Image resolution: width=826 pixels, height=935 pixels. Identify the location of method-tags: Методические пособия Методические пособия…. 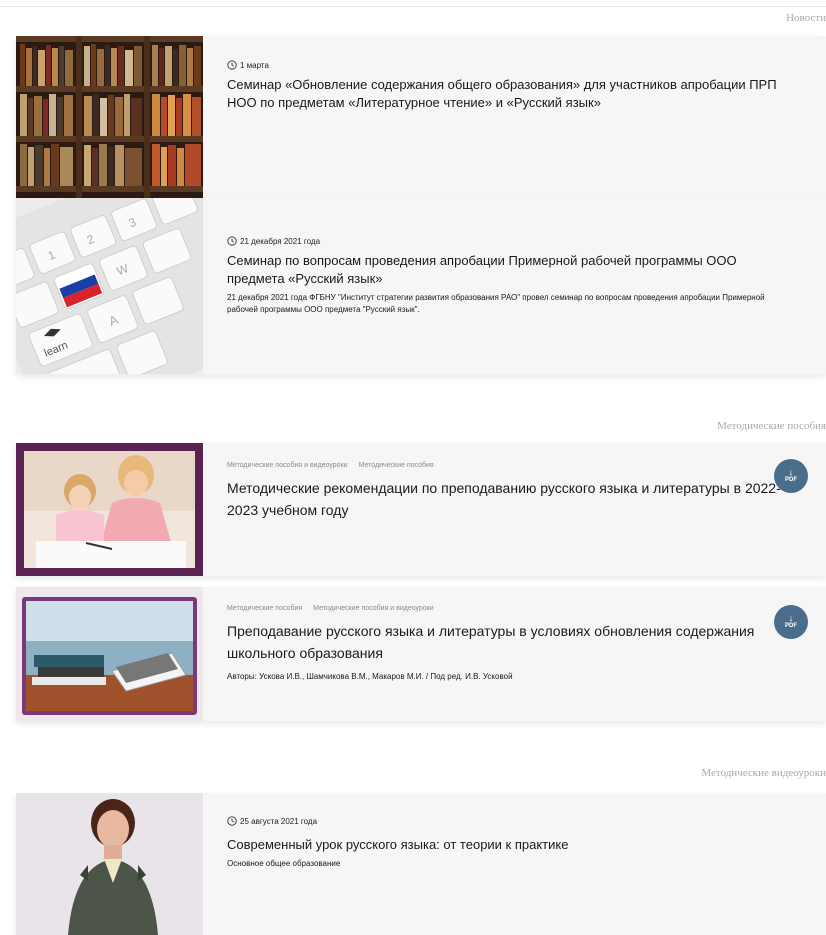
(504, 608).